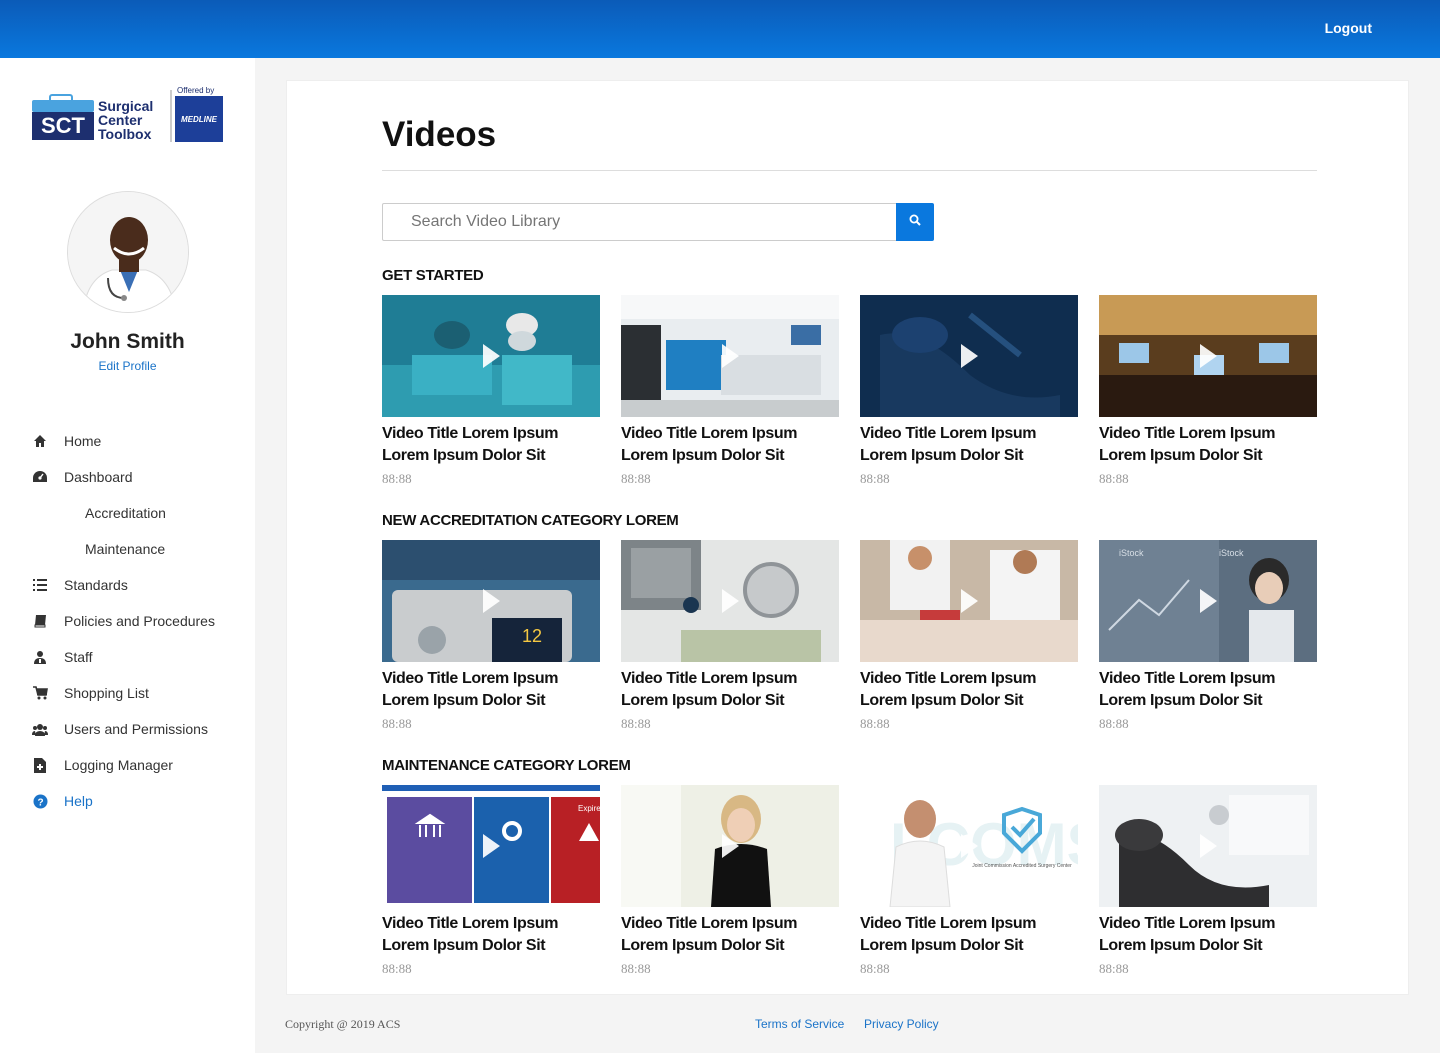  What do you see at coordinates (127, 366) in the screenshot?
I see `edit-profile-link: Edit Profile` at bounding box center [127, 366].